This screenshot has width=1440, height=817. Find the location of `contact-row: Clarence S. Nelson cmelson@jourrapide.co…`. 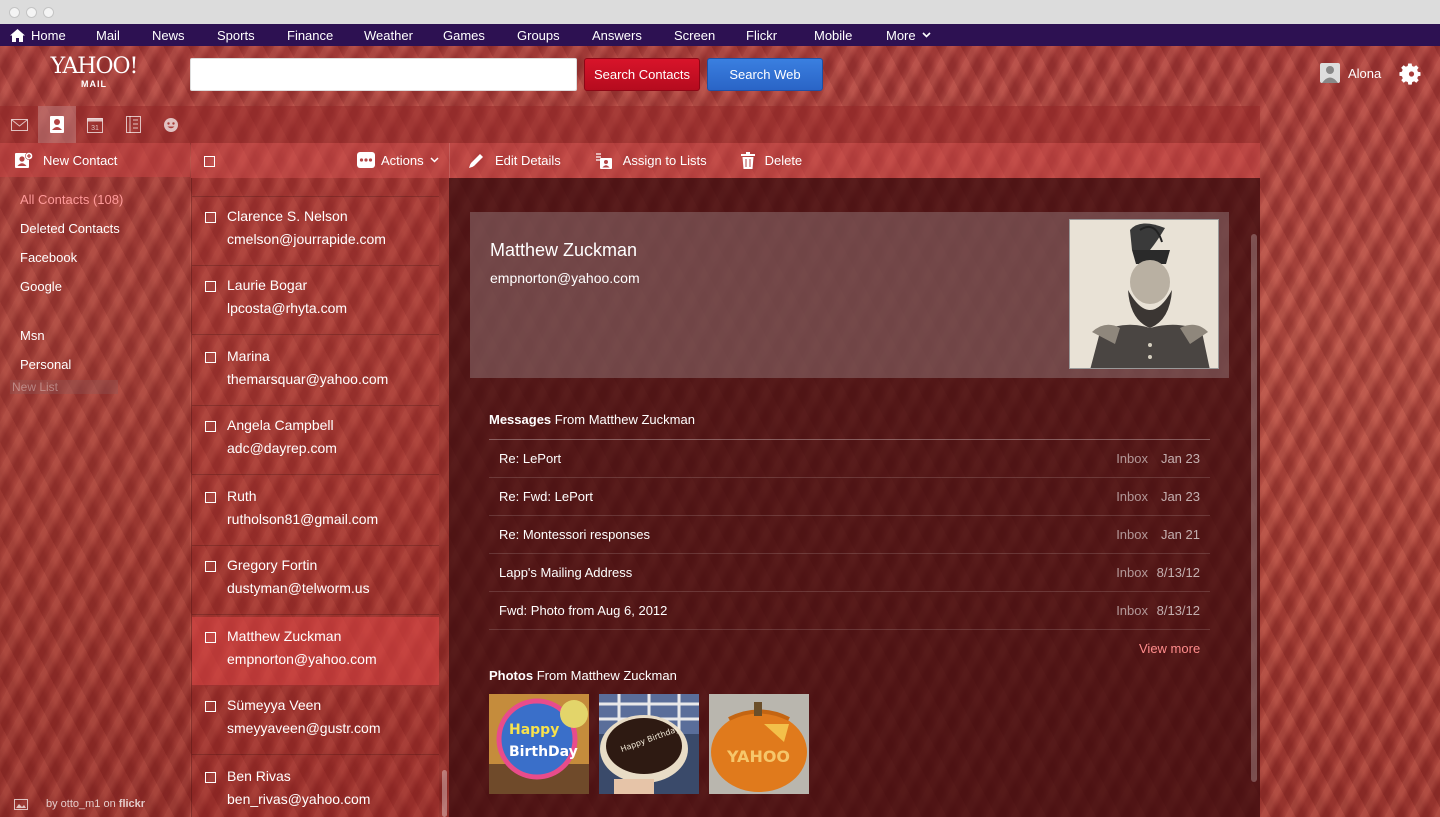

contact-row: Clarence S. Nelson cmelson@jourrapide.co… is located at coordinates (315, 231).